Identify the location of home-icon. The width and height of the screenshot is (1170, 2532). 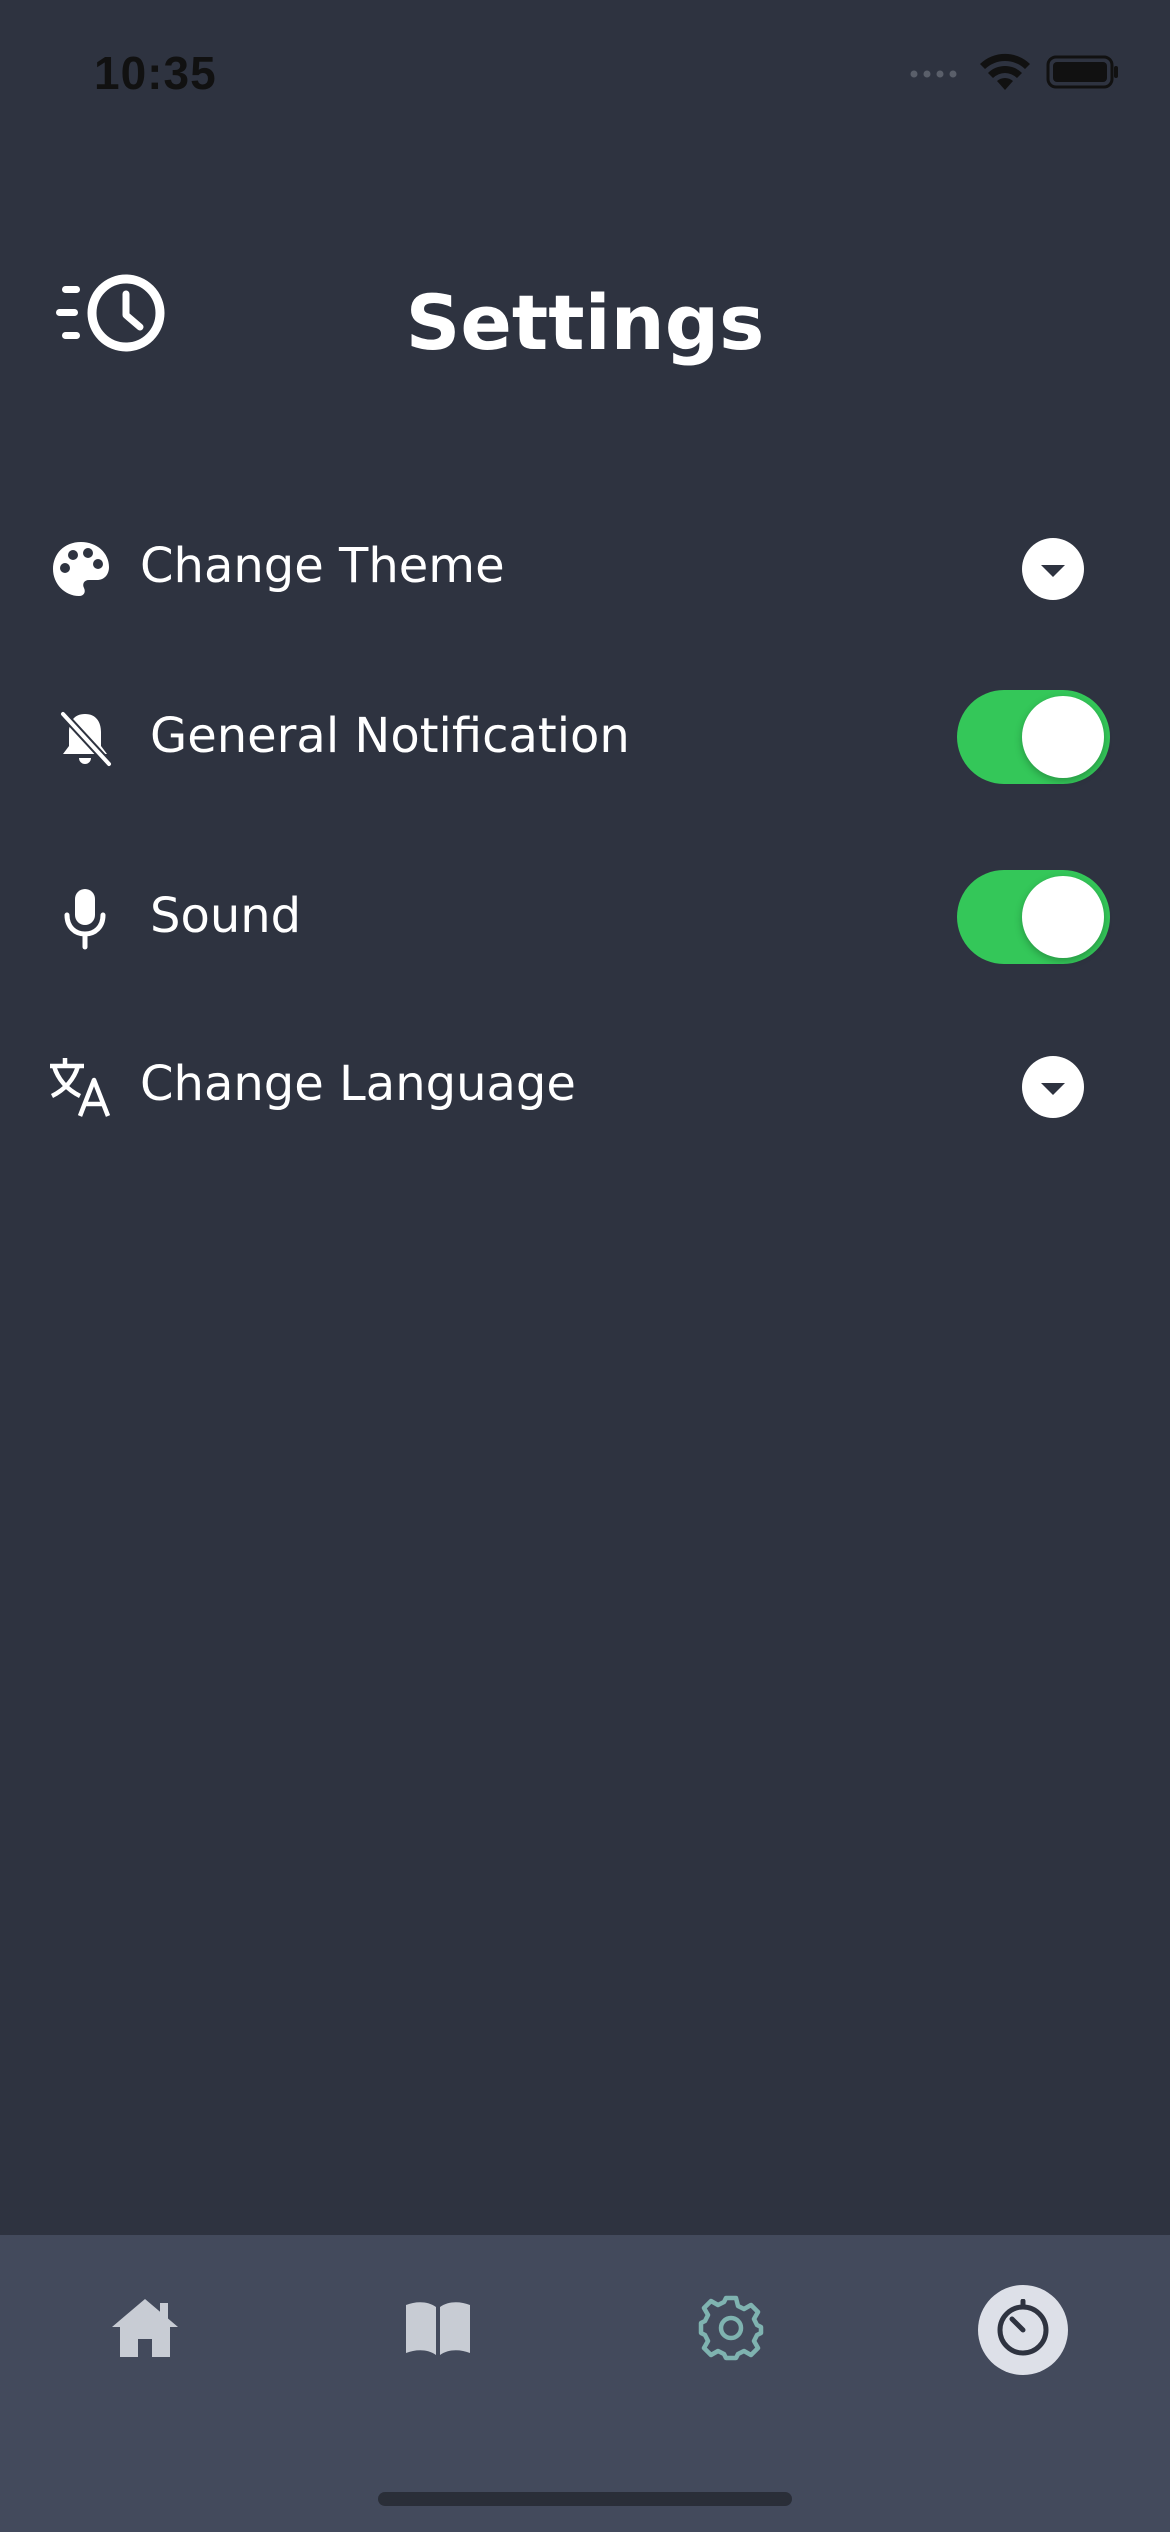
(145, 2330).